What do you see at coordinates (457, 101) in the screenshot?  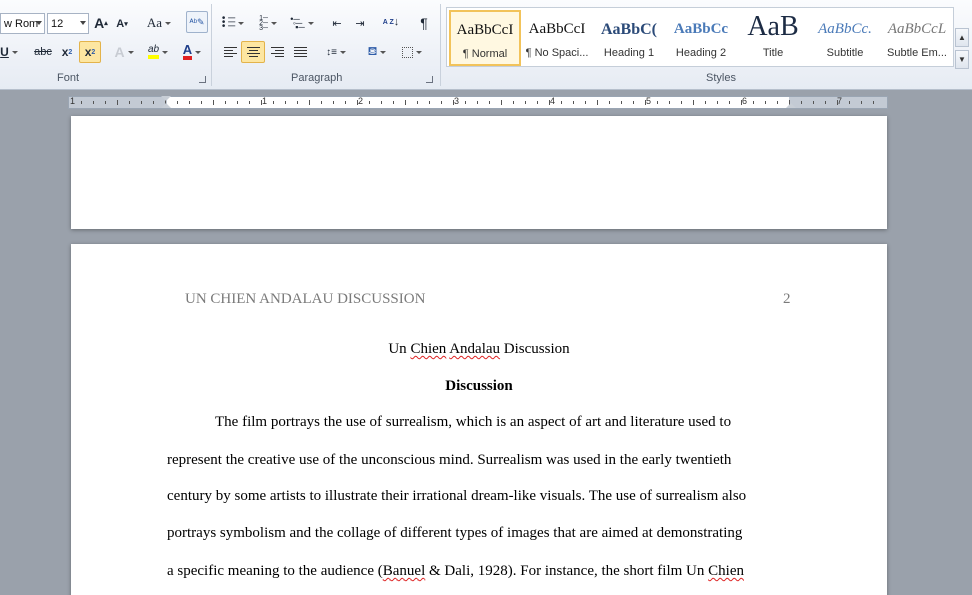 I see `ruler-number: 3` at bounding box center [457, 101].